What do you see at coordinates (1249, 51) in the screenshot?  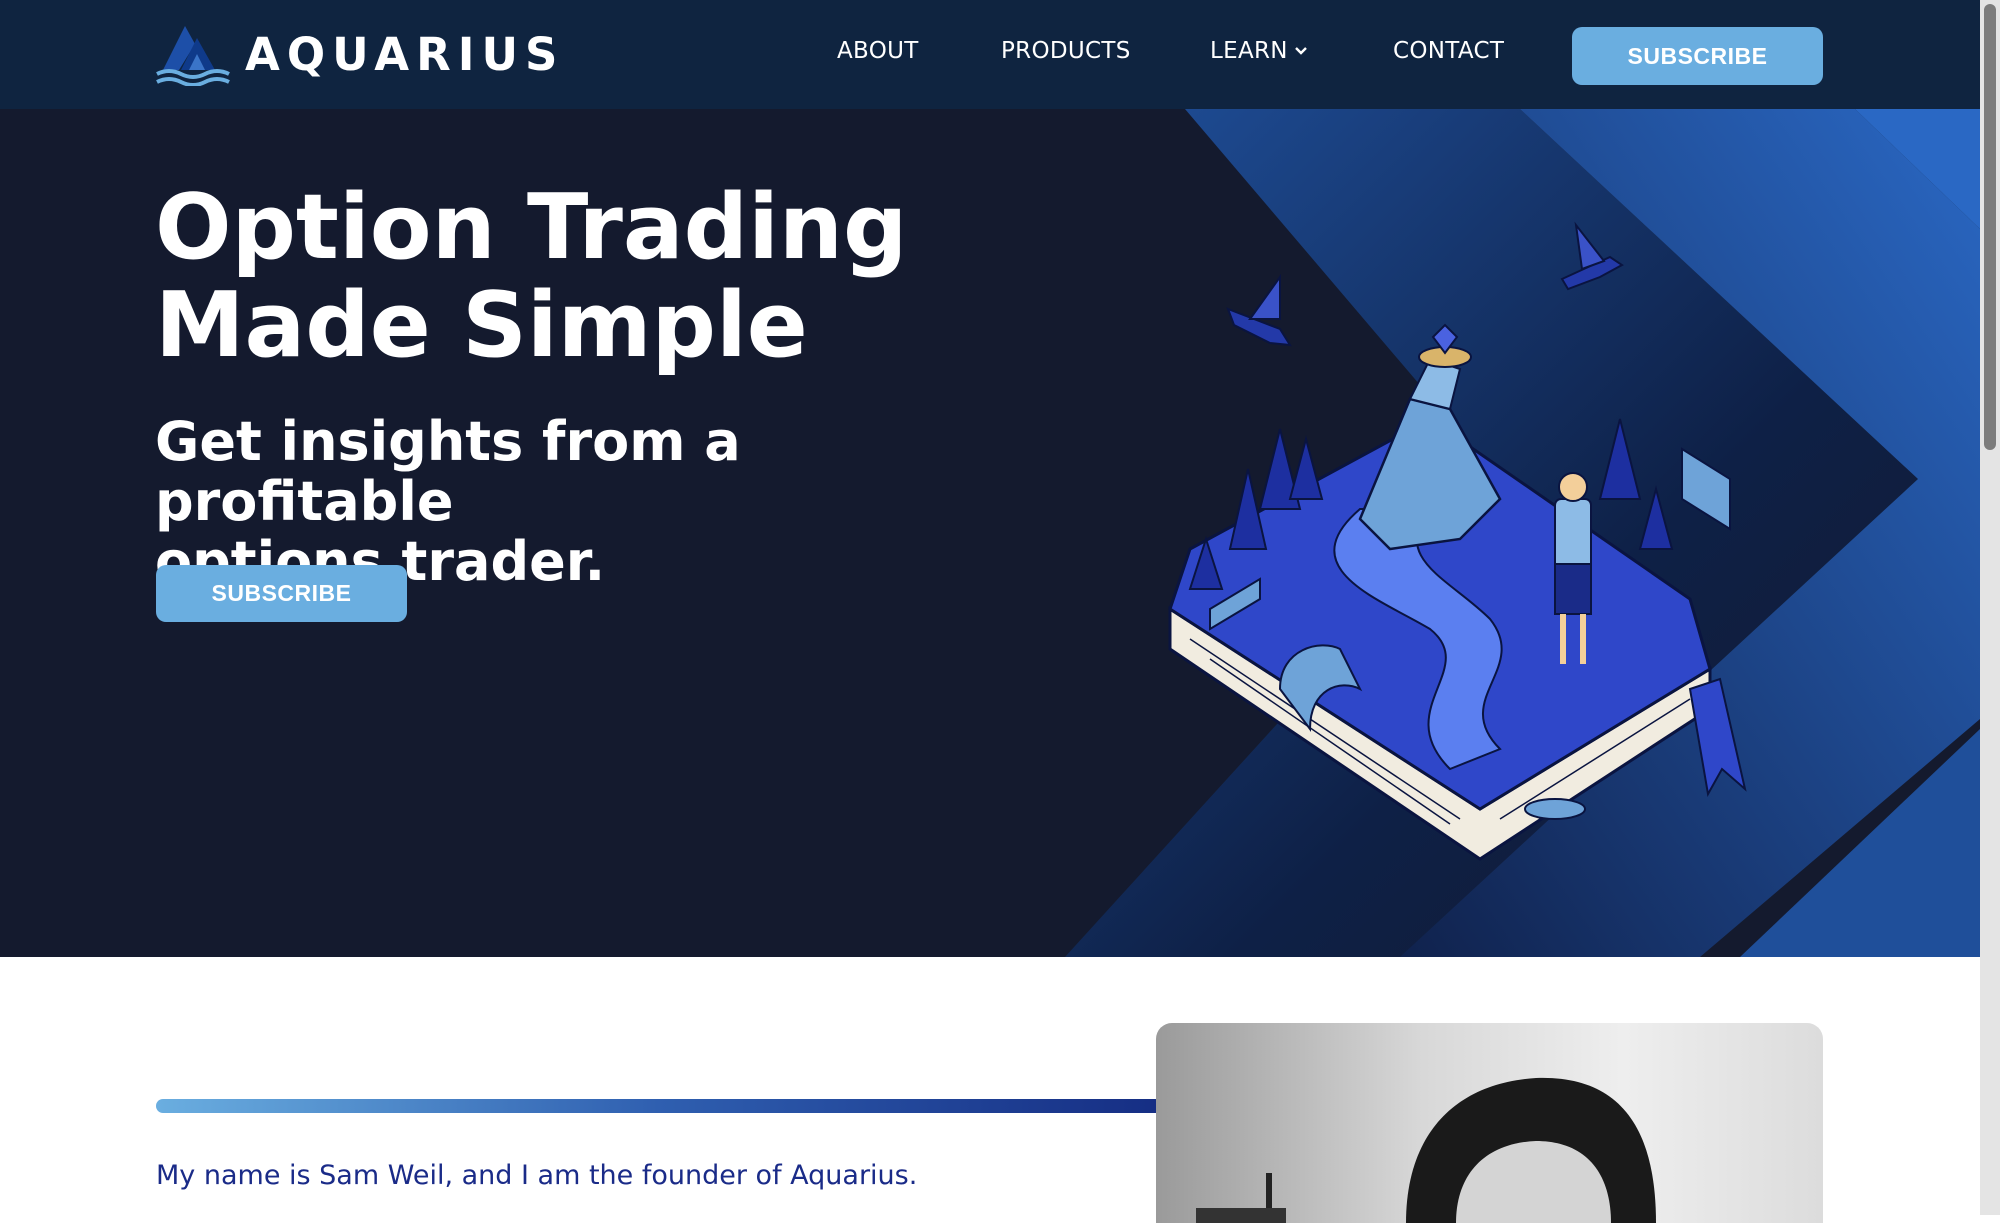 I see `nav-learn-label: LEARN` at bounding box center [1249, 51].